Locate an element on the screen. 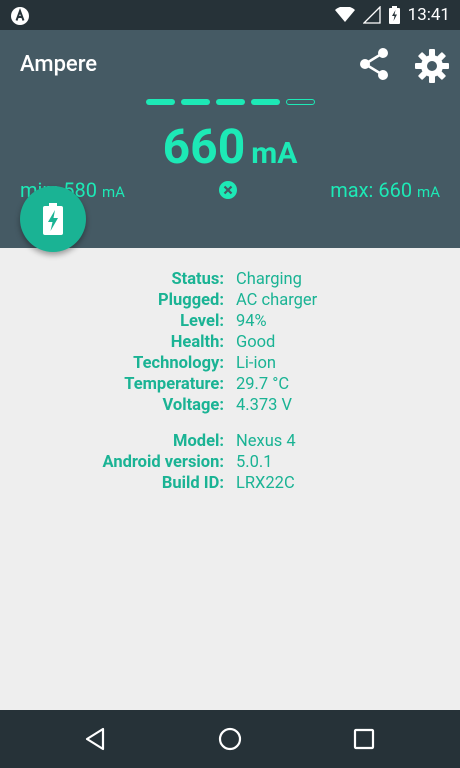  info-label: Technology: is located at coordinates (178, 363).